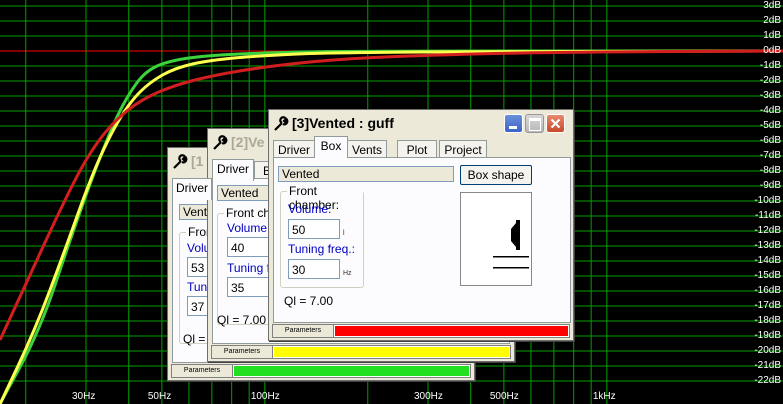 The height and width of the screenshot is (404, 783). I want to click on y-axis-label: -21dB, so click(767, 365).